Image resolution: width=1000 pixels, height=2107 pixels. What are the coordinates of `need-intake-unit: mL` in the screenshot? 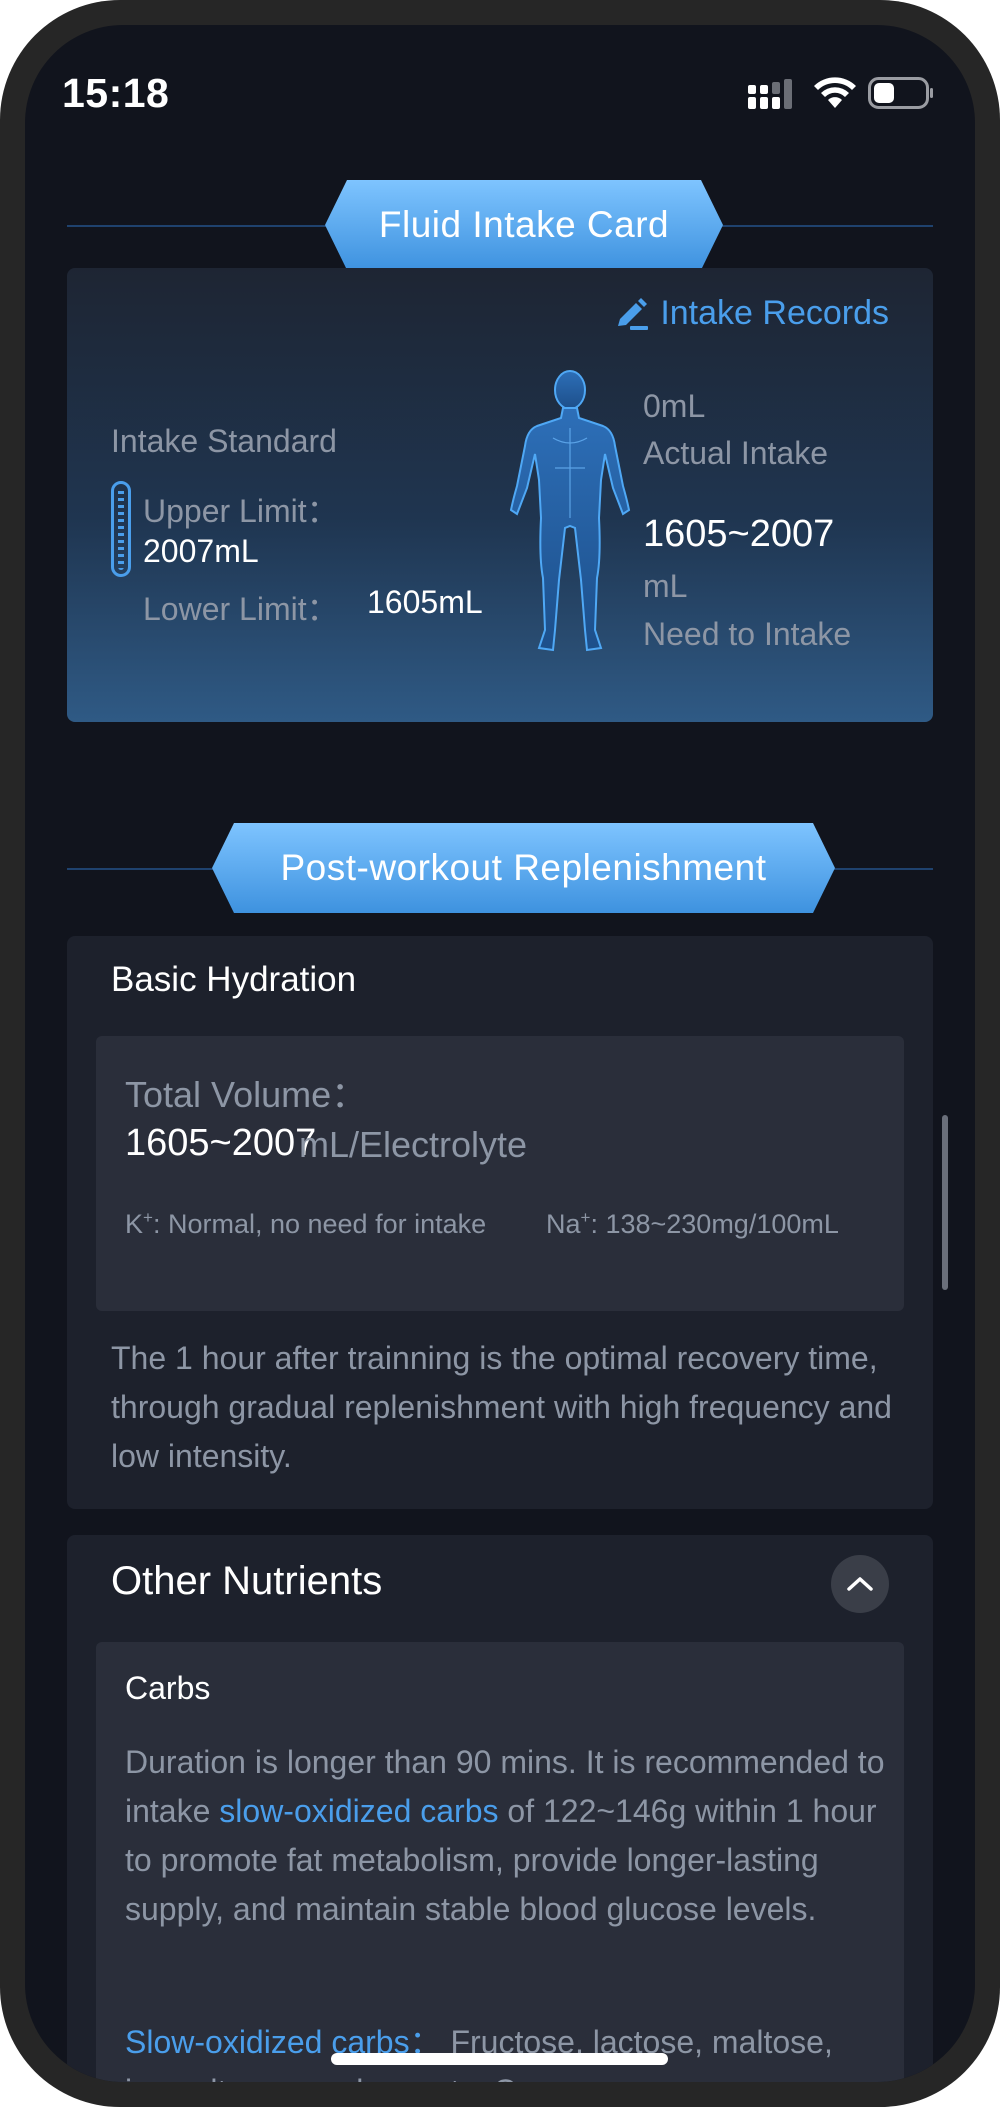 It's located at (665, 586).